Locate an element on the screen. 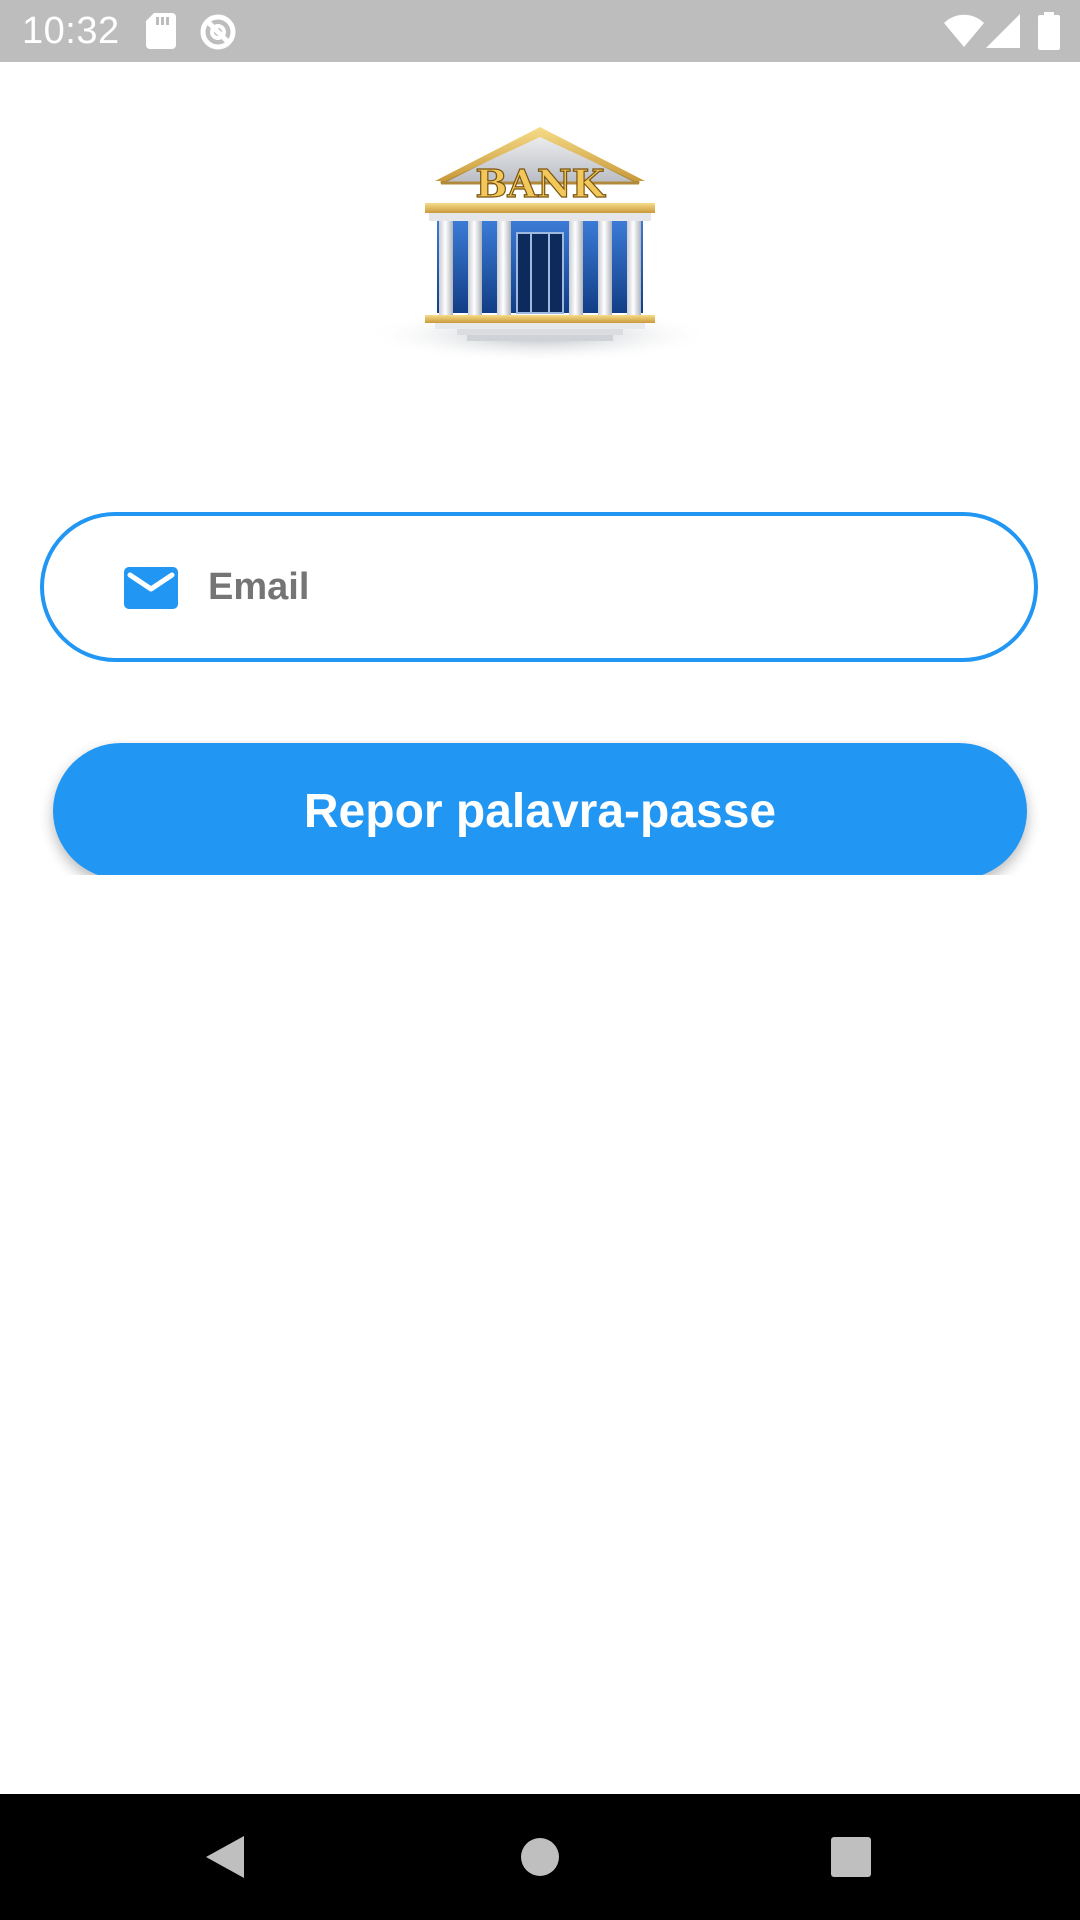  reset-button-container: Repor palavra-passe is located at coordinates (540, 807).